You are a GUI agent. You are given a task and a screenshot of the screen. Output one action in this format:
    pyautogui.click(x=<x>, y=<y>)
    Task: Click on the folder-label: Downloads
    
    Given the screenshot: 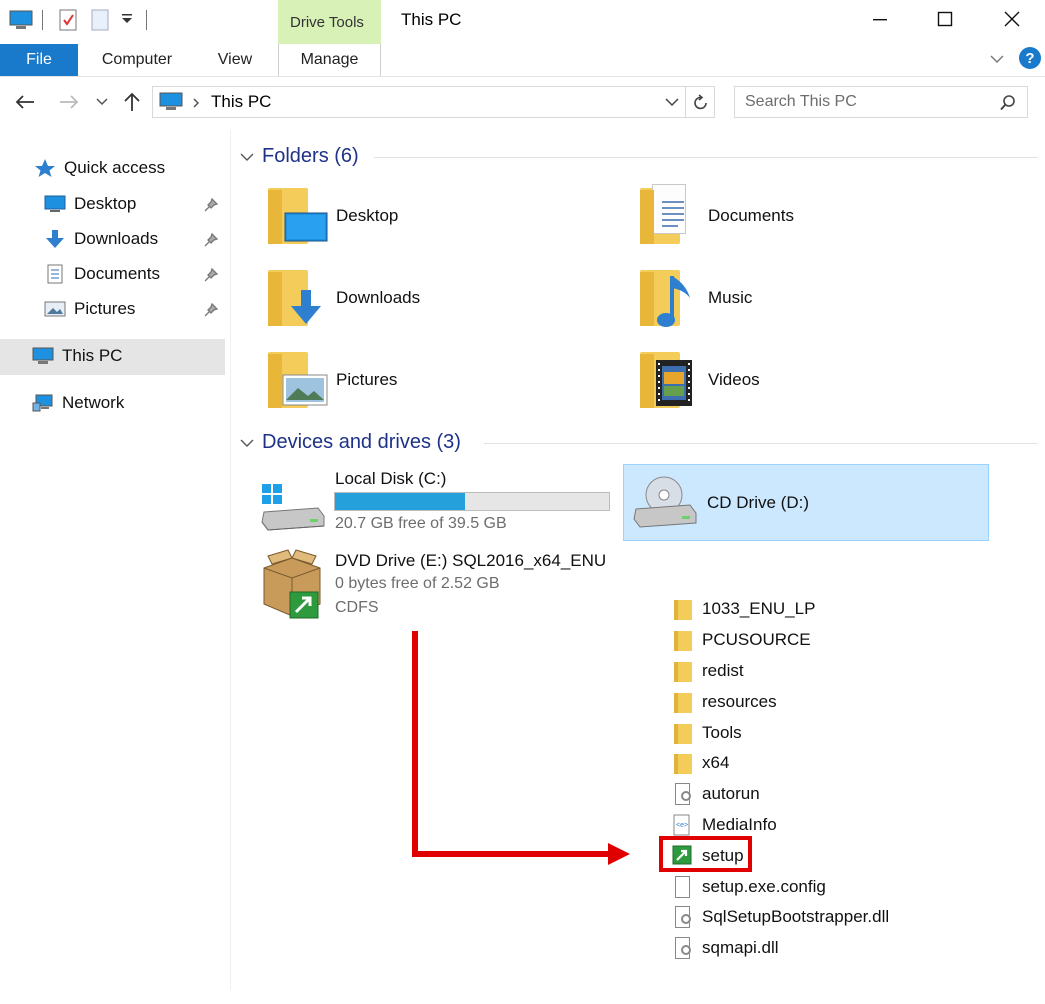 What is the action you would take?
    pyautogui.click(x=378, y=297)
    